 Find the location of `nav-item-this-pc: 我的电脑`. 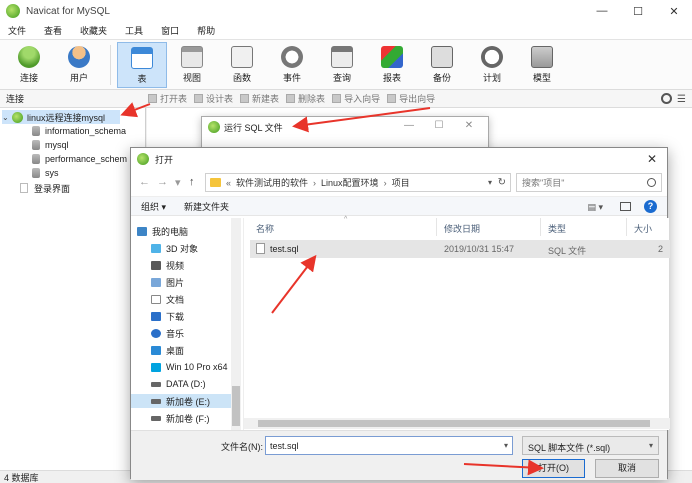

nav-item-this-pc: 我的电脑 is located at coordinates (162, 231).